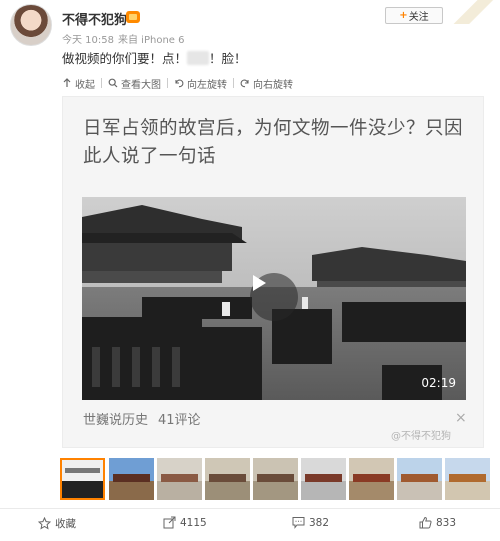  I want to click on action-bar: 收藏 4115 382 833, so click(250, 526).